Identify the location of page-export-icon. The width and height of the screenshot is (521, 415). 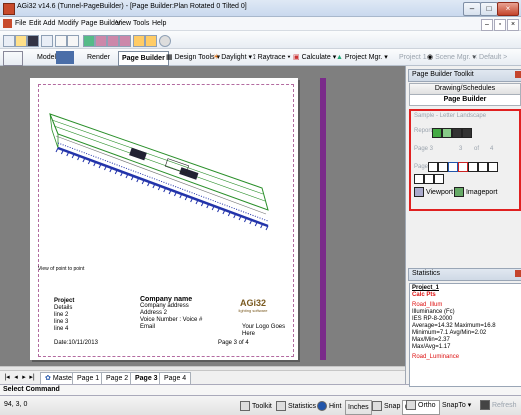
(439, 179).